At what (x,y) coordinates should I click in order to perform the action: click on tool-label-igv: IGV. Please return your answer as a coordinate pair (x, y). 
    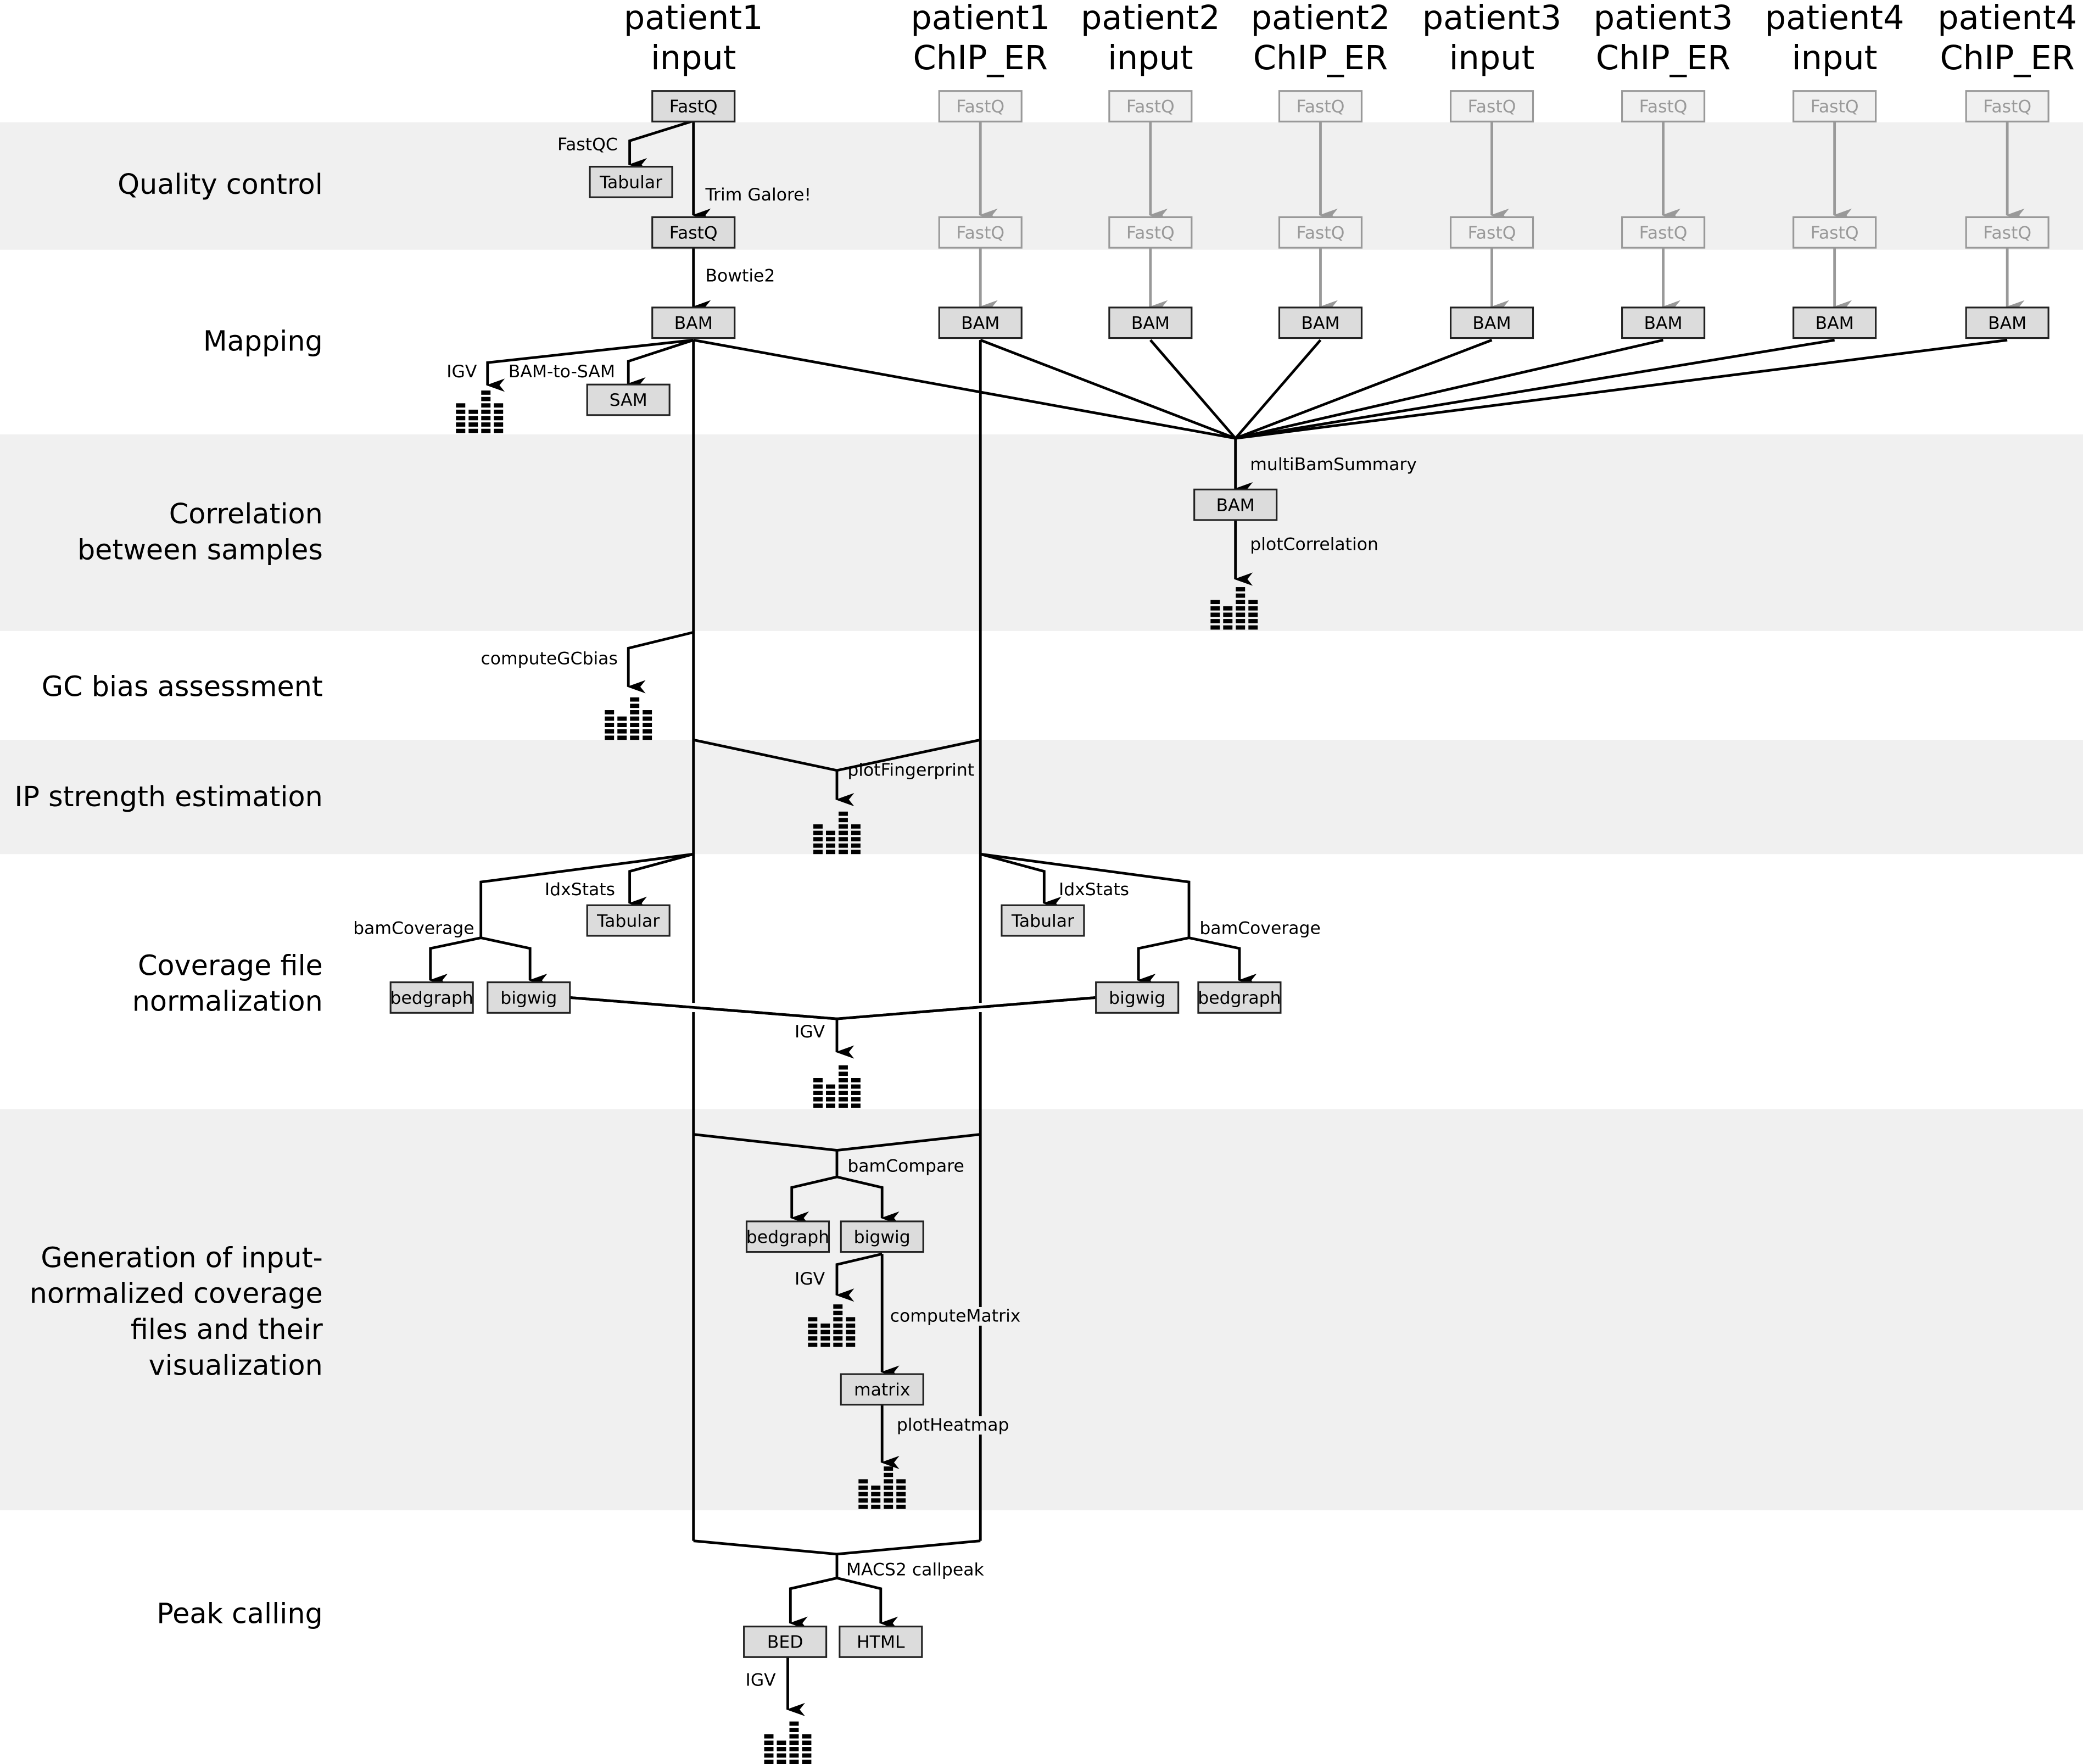
    Looking at the image, I should click on (810, 1279).